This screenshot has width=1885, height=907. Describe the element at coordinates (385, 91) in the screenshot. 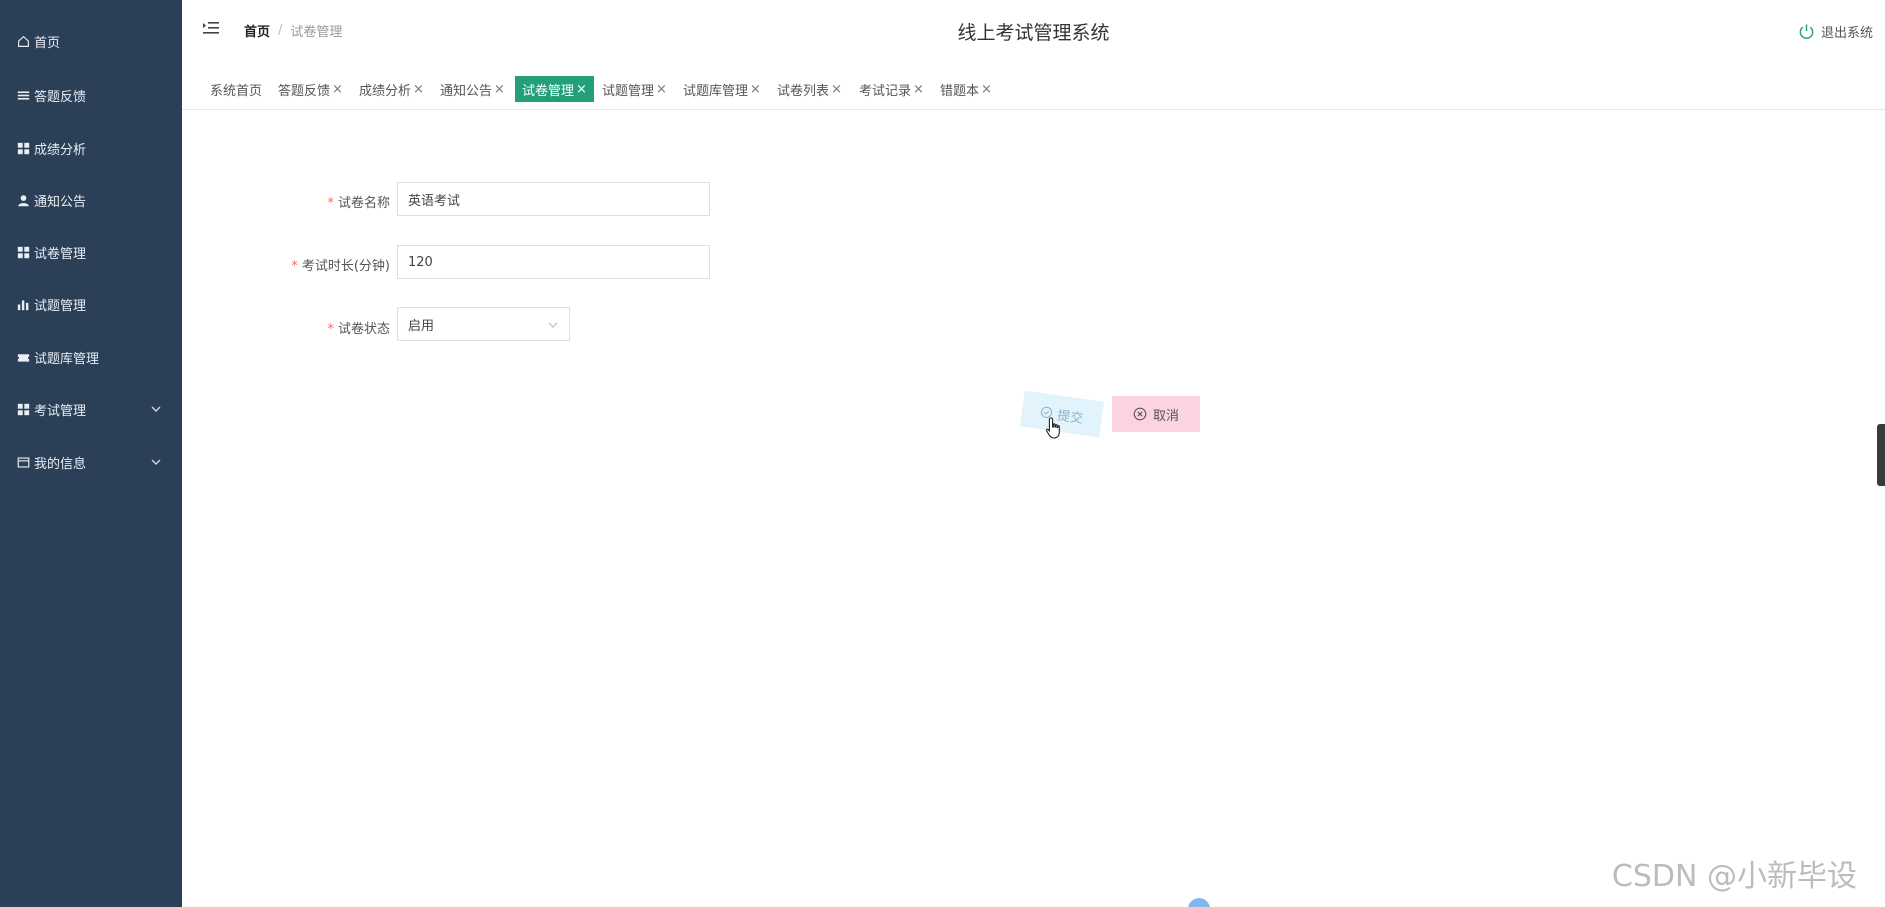

I see `tab-label: 成绩分析` at that location.